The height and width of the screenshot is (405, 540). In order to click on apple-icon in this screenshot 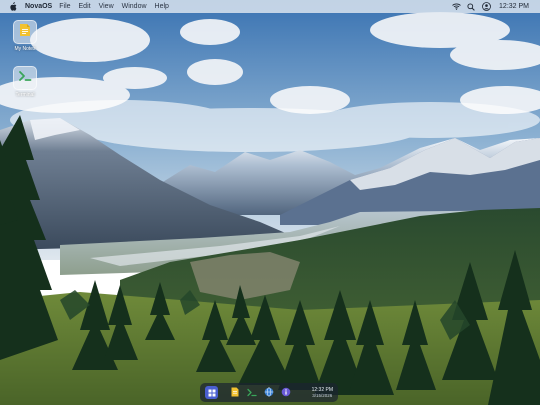, I will do `click(12, 6)`.